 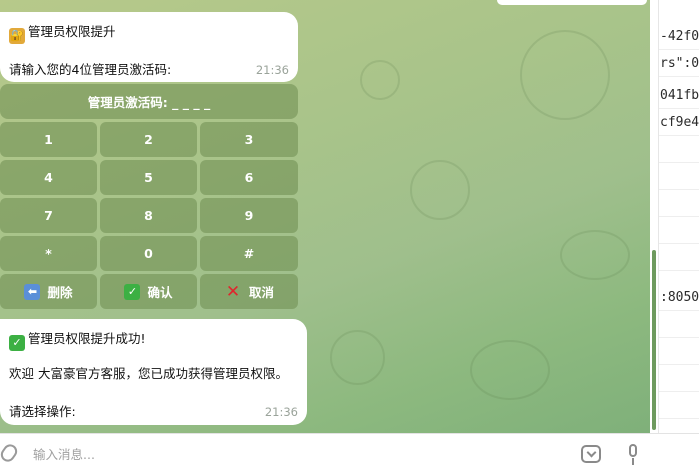 I want to click on code-line: :80500, so click(x=679, y=297).